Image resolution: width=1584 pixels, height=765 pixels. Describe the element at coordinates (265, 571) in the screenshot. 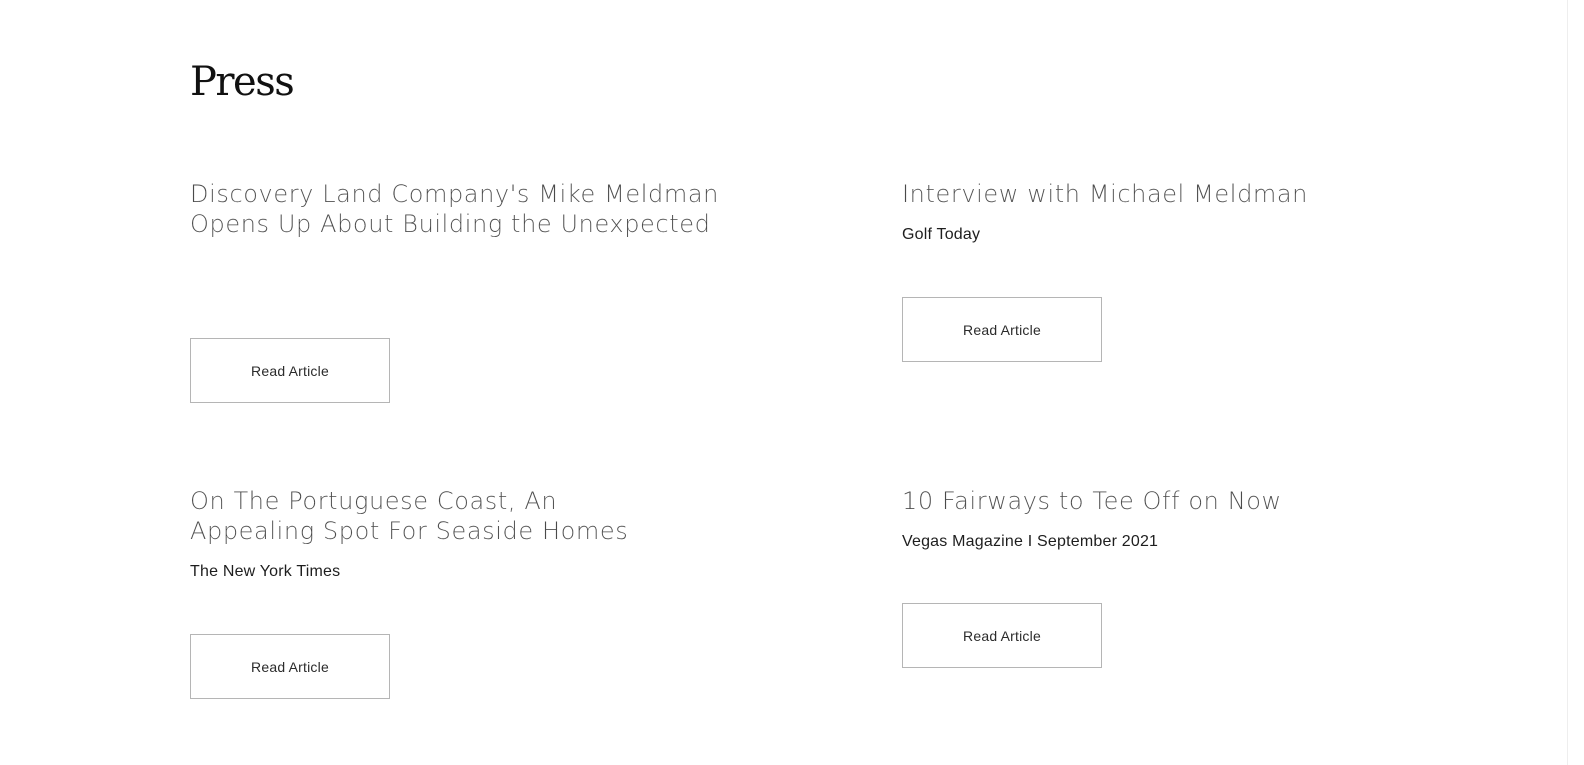

I see `article-source: The New York Times` at that location.